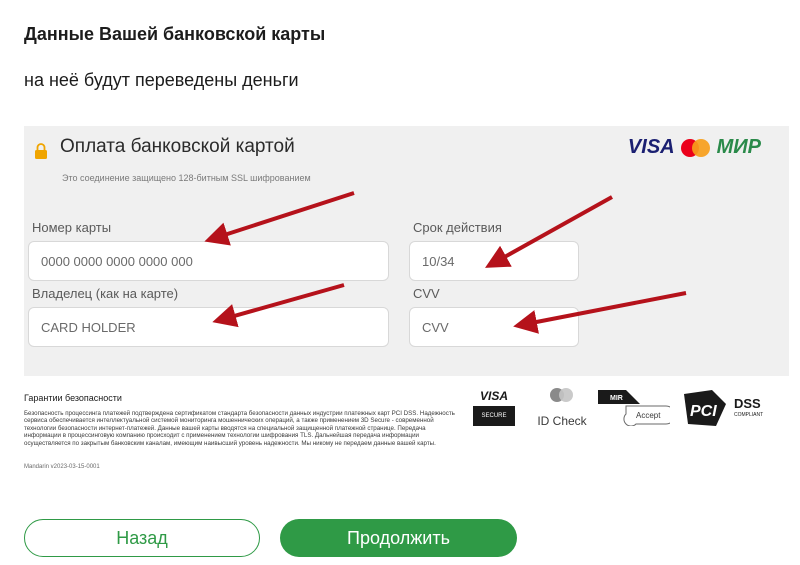  I want to click on version-label: Mandarin v2023-03-15-0001, so click(62, 467).